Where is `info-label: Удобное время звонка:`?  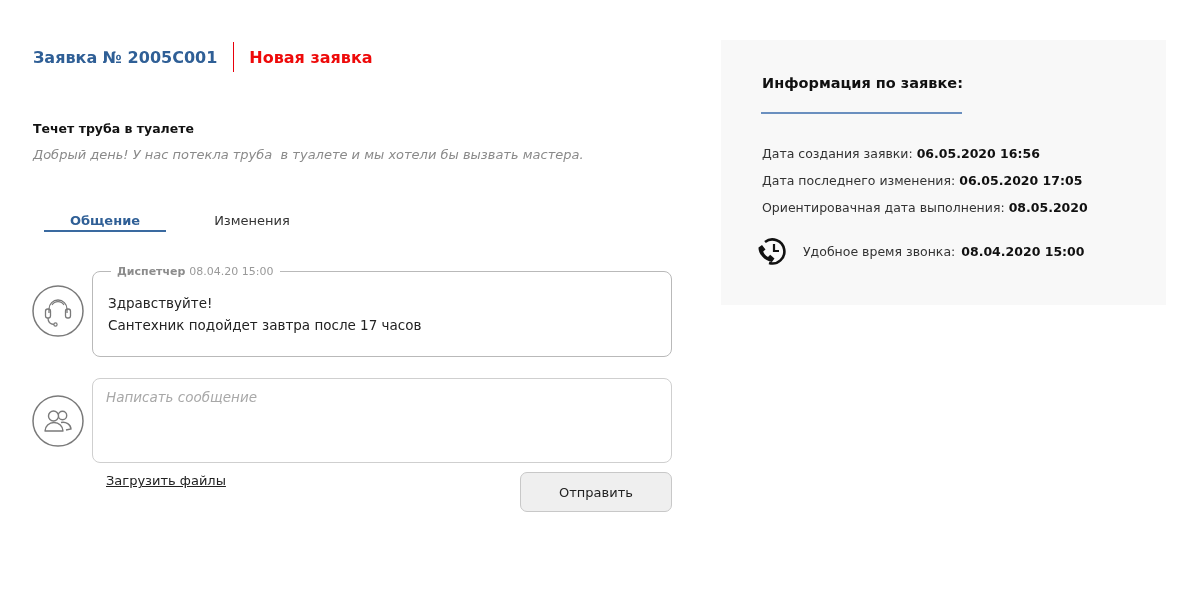
info-label: Удобное время звонка: is located at coordinates (879, 251).